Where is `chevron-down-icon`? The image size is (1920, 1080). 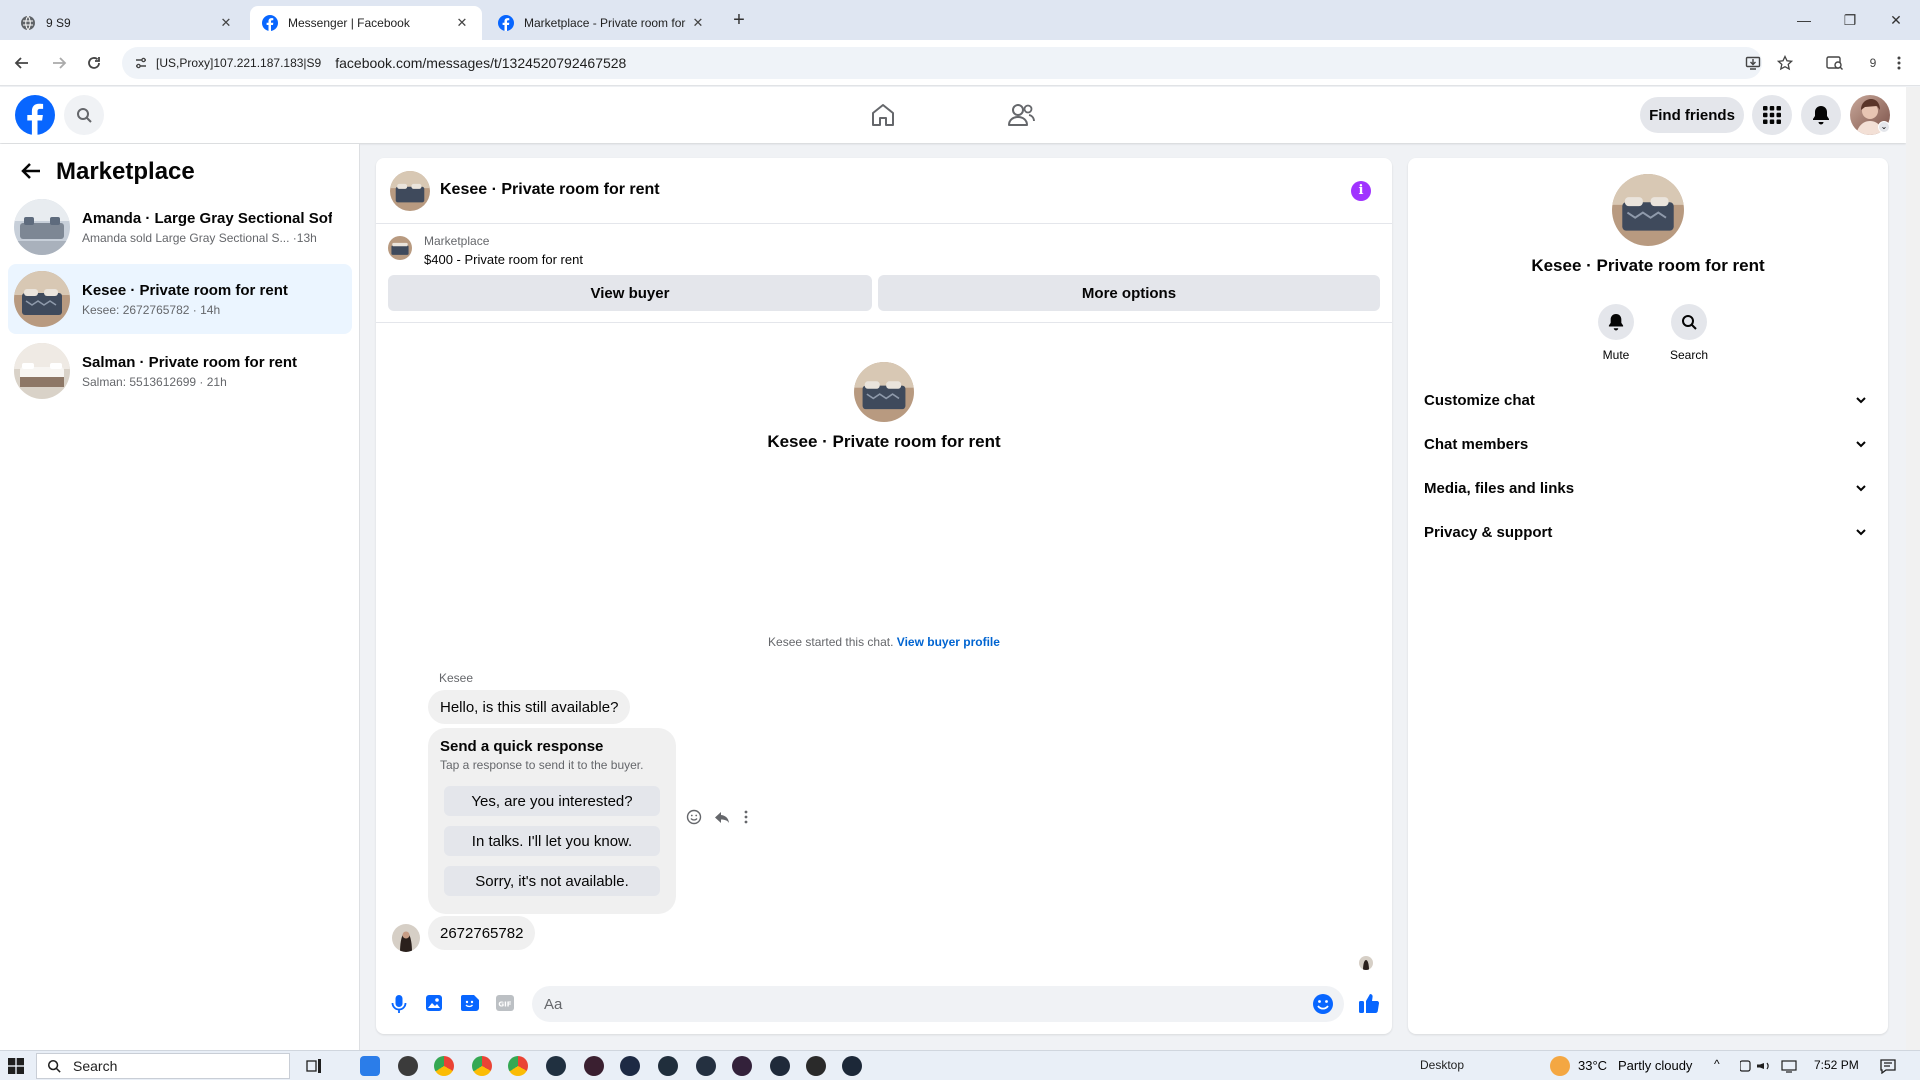
chevron-down-icon is located at coordinates (1861, 532).